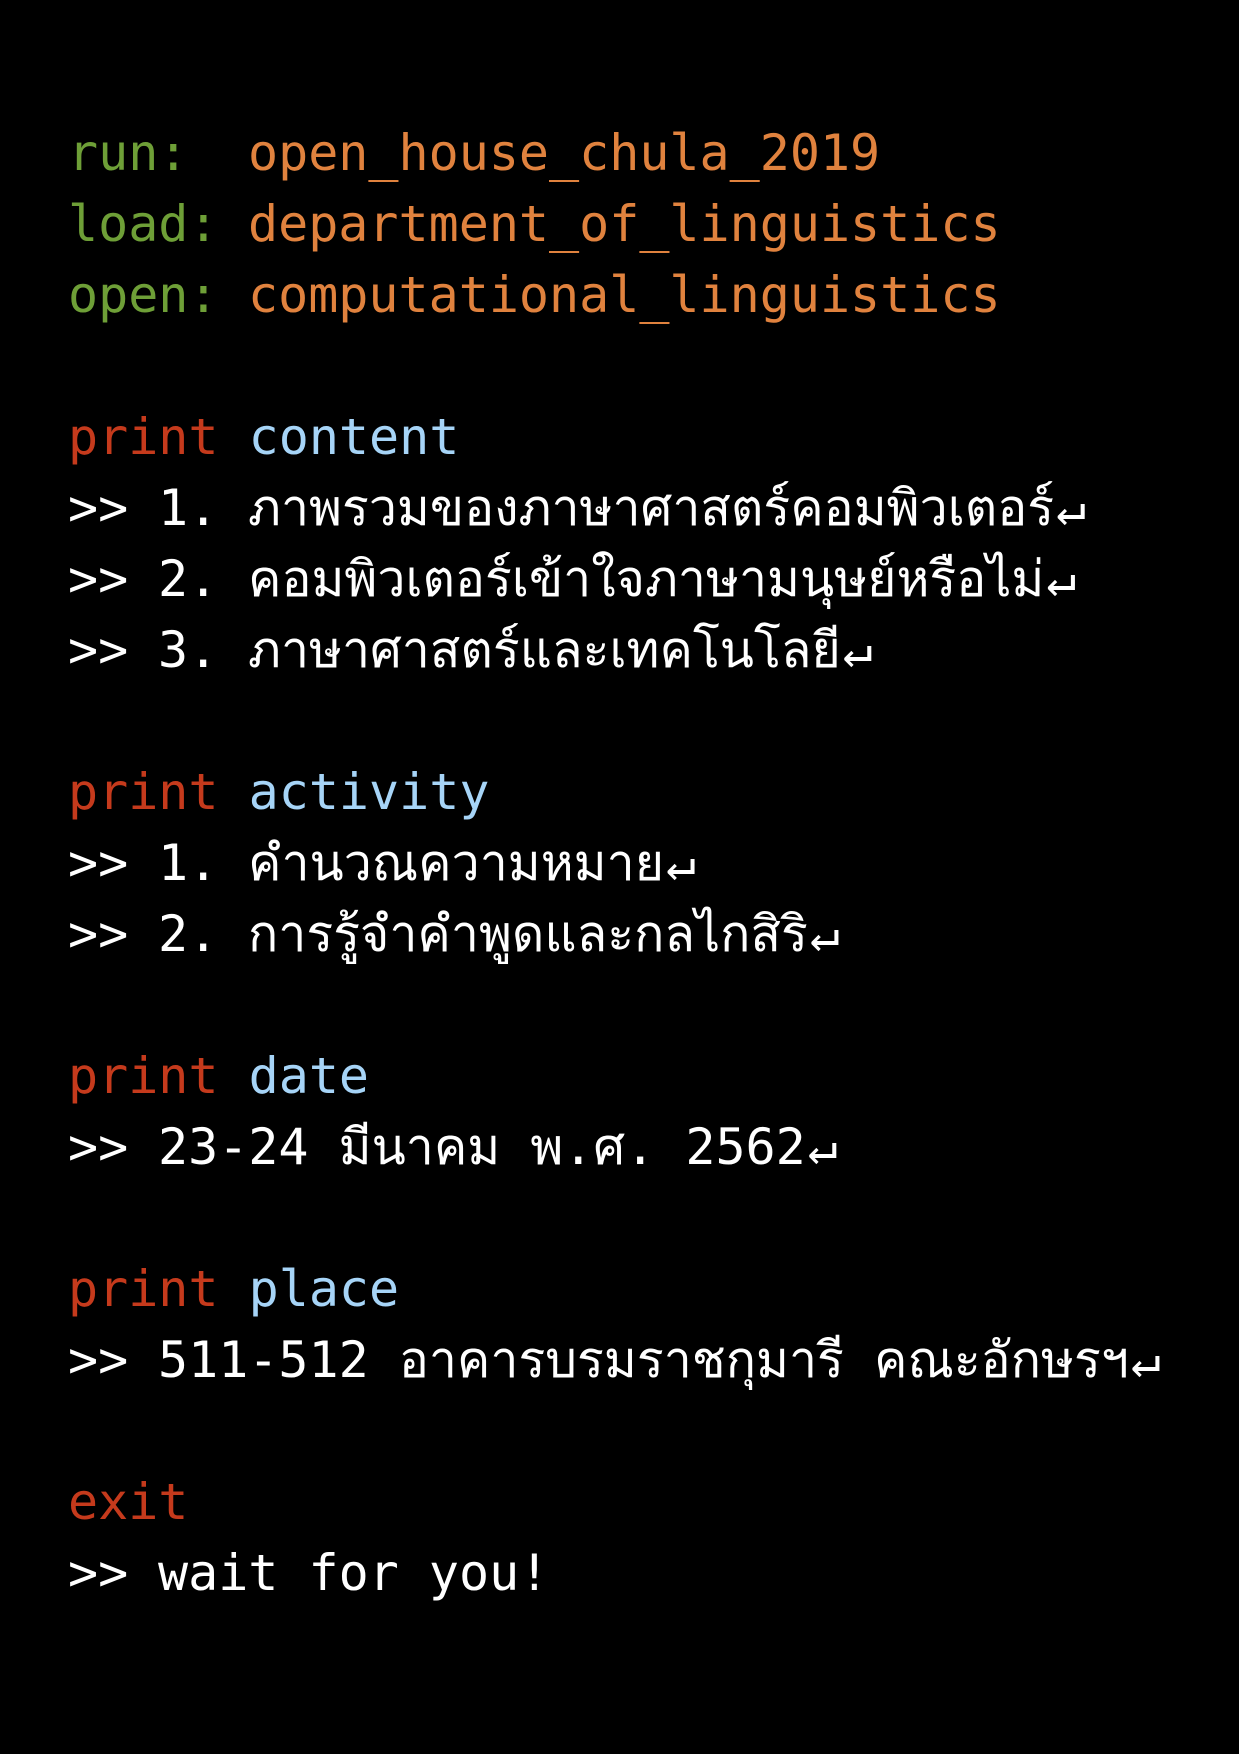  What do you see at coordinates (128, 153) in the screenshot?
I see `config-key: run:` at bounding box center [128, 153].